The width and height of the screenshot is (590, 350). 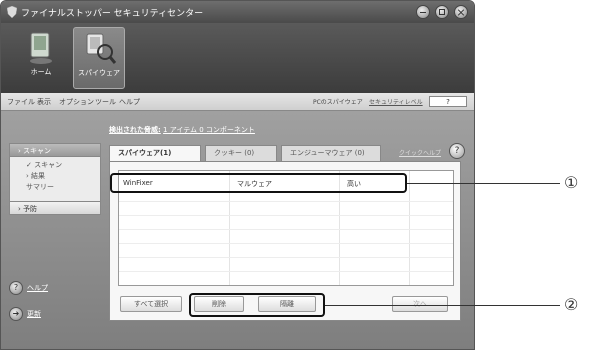 I want to click on tab-spyware: スパイウェア(1), so click(x=155, y=153).